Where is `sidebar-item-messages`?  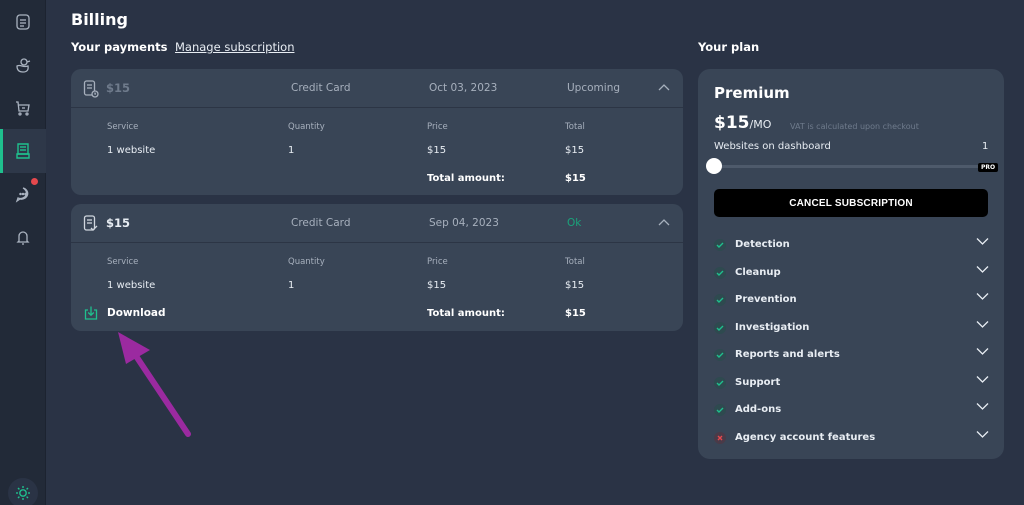 sidebar-item-messages is located at coordinates (23, 194).